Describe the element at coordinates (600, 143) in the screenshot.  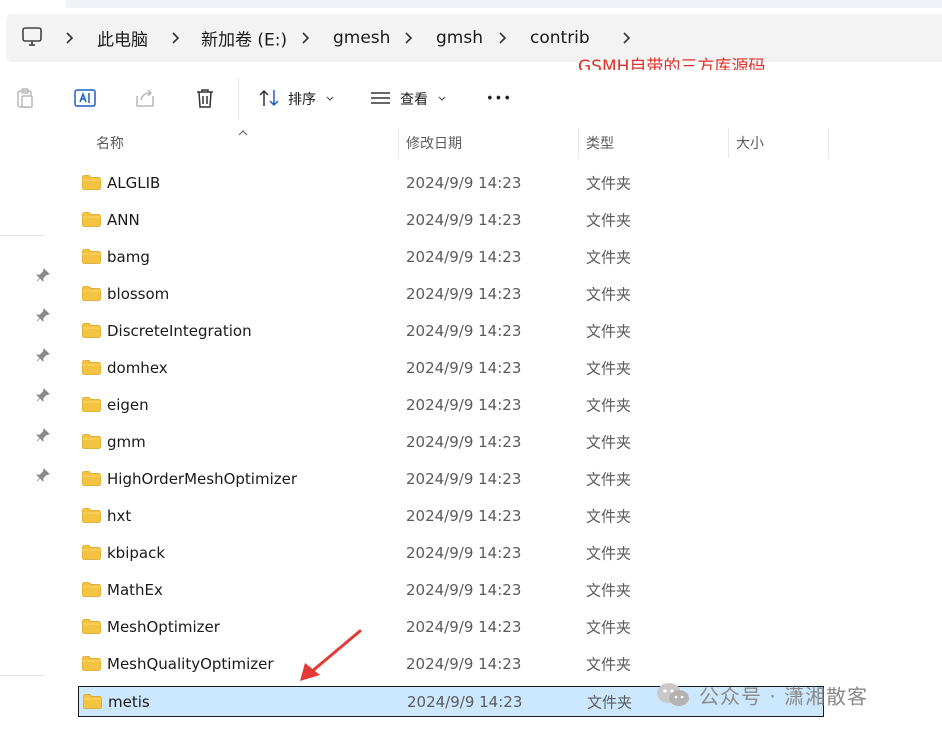
I see `column-header-type: 类型` at that location.